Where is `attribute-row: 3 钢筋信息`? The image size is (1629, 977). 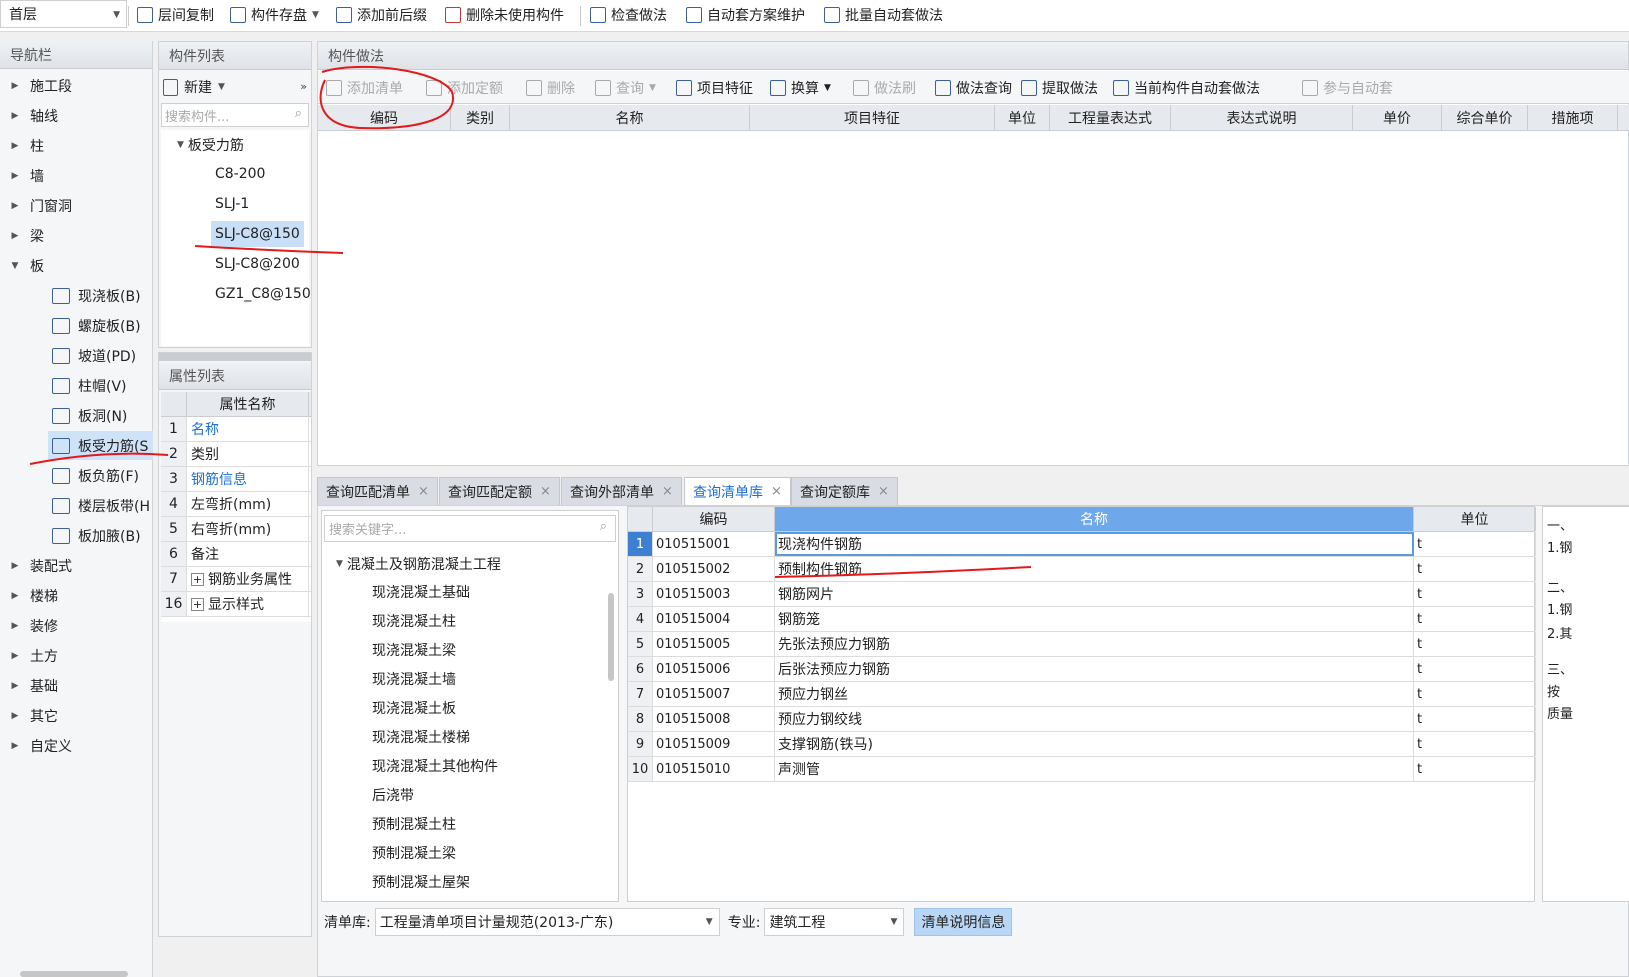 attribute-row: 3 钢筋信息 is located at coordinates (236, 479).